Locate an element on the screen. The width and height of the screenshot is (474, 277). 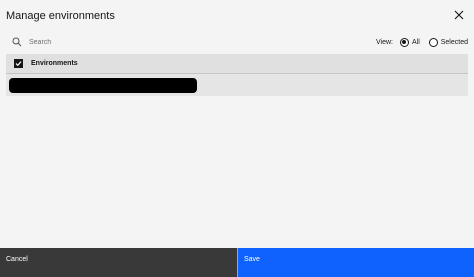
search-icon is located at coordinates (17, 42).